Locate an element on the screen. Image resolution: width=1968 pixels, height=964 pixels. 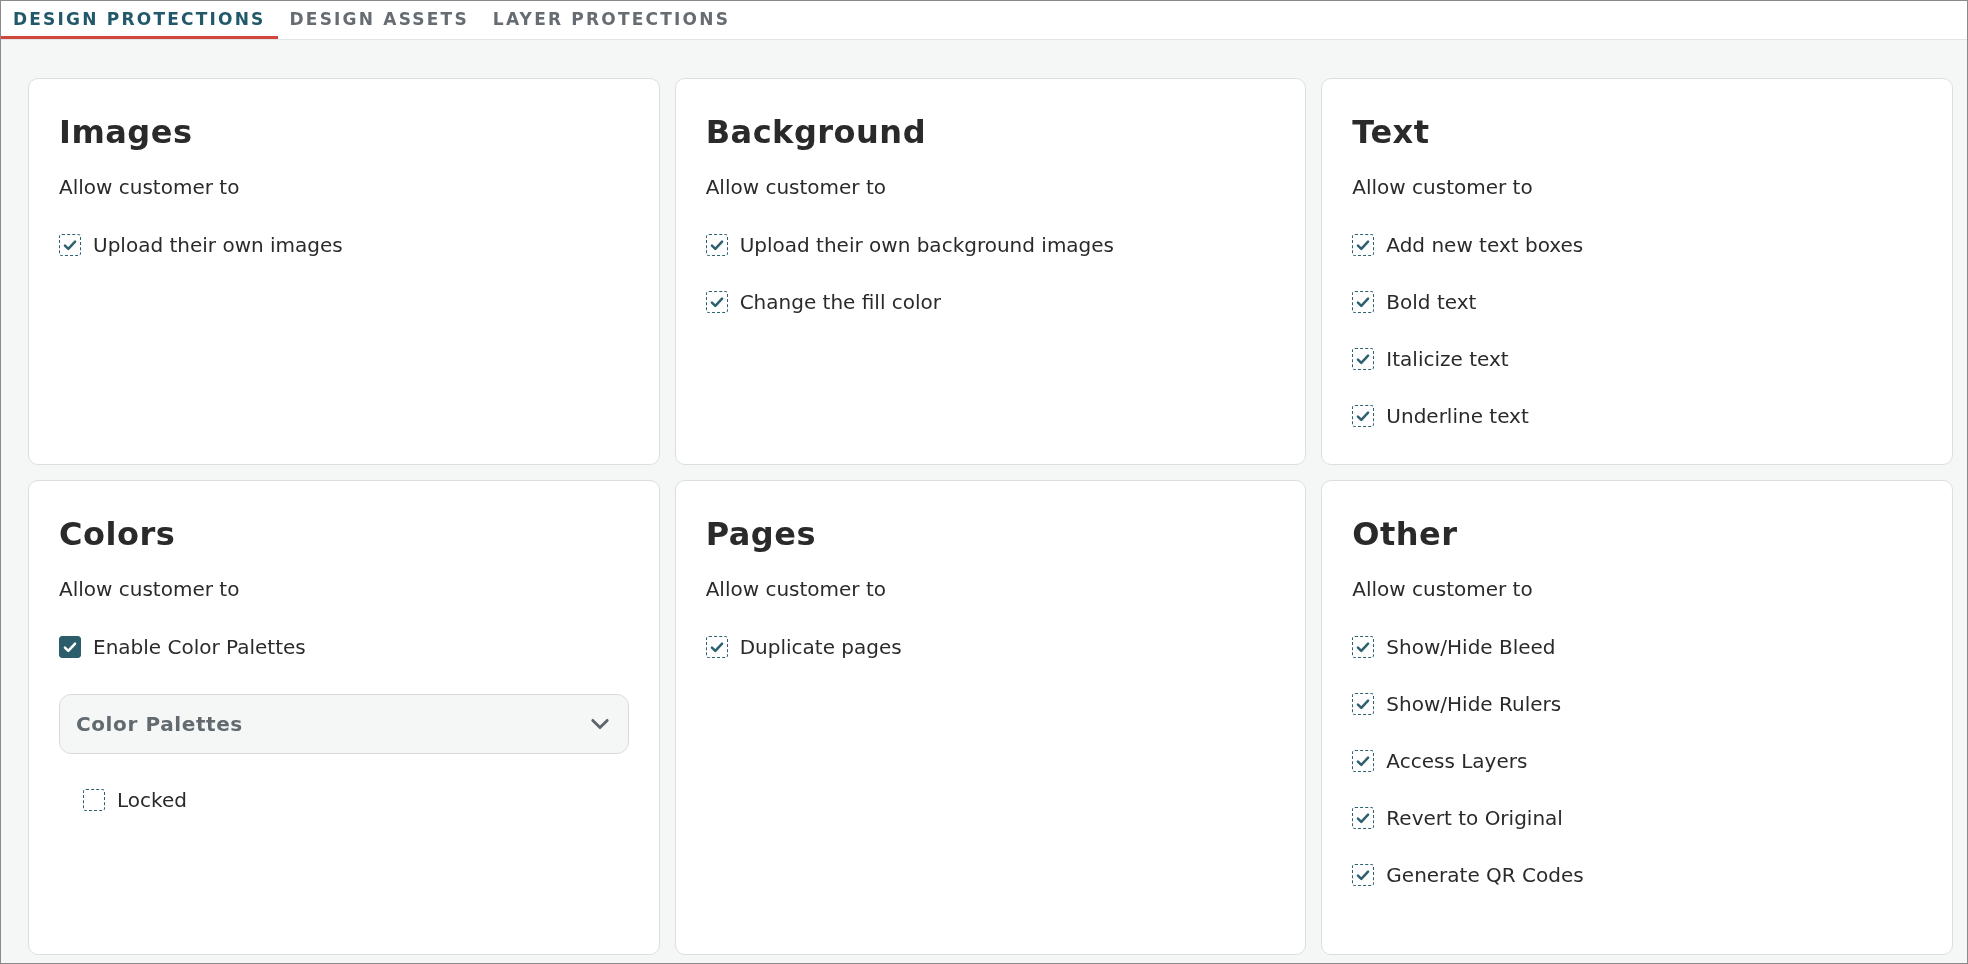
checkbox-label: Upload their own images is located at coordinates (218, 245).